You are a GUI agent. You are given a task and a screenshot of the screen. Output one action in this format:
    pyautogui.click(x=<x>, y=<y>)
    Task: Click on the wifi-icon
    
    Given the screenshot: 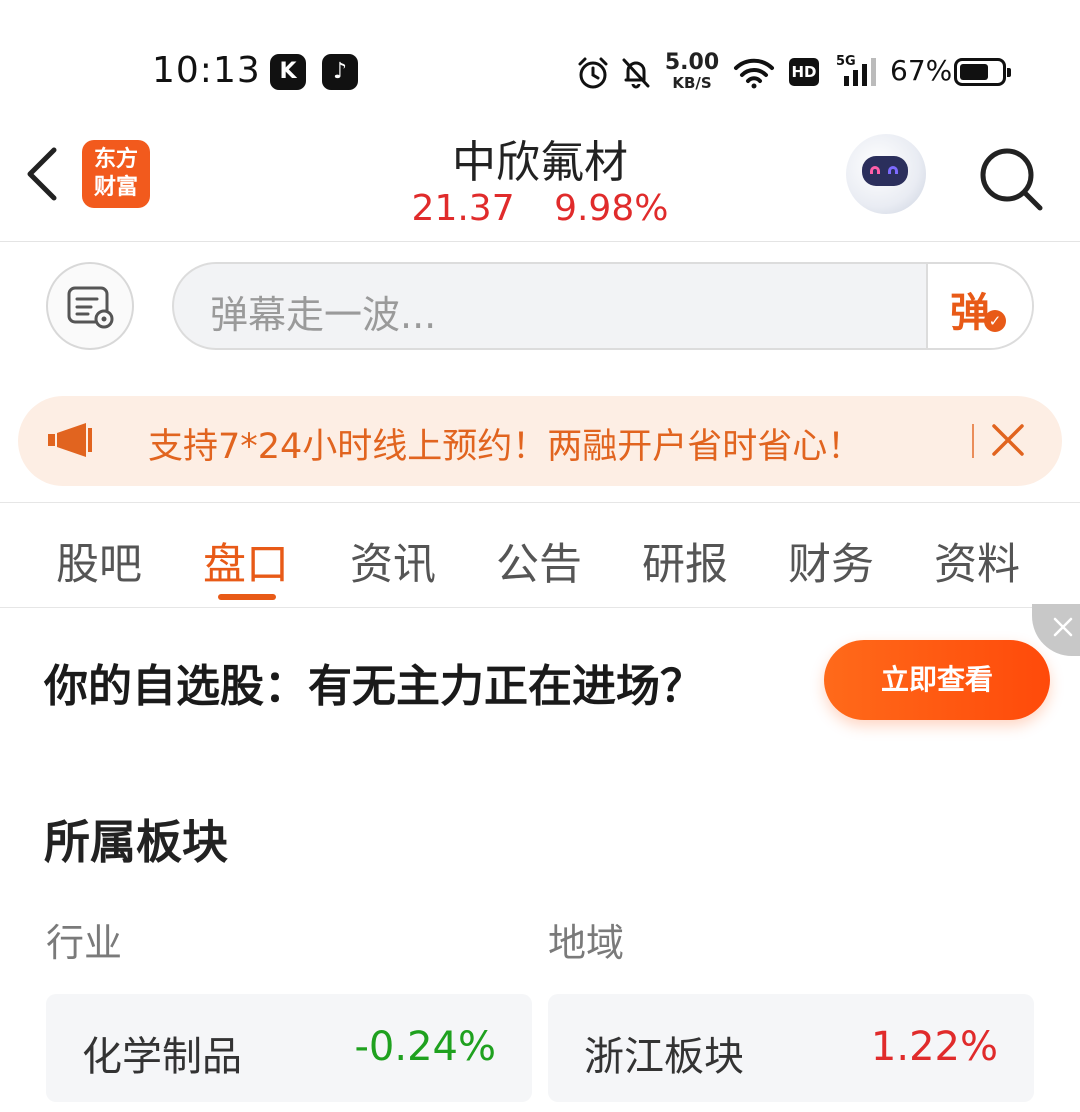 What is the action you would take?
    pyautogui.click(x=754, y=73)
    